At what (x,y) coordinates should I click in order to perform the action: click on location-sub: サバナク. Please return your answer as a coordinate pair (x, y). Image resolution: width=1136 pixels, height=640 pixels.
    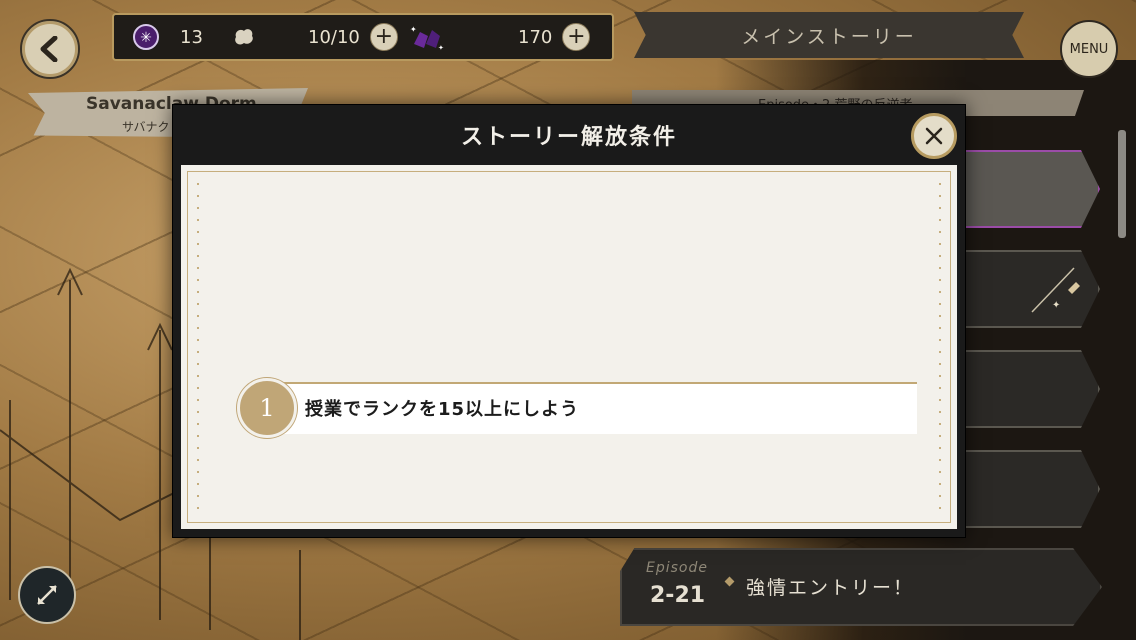
    Looking at the image, I should click on (146, 127).